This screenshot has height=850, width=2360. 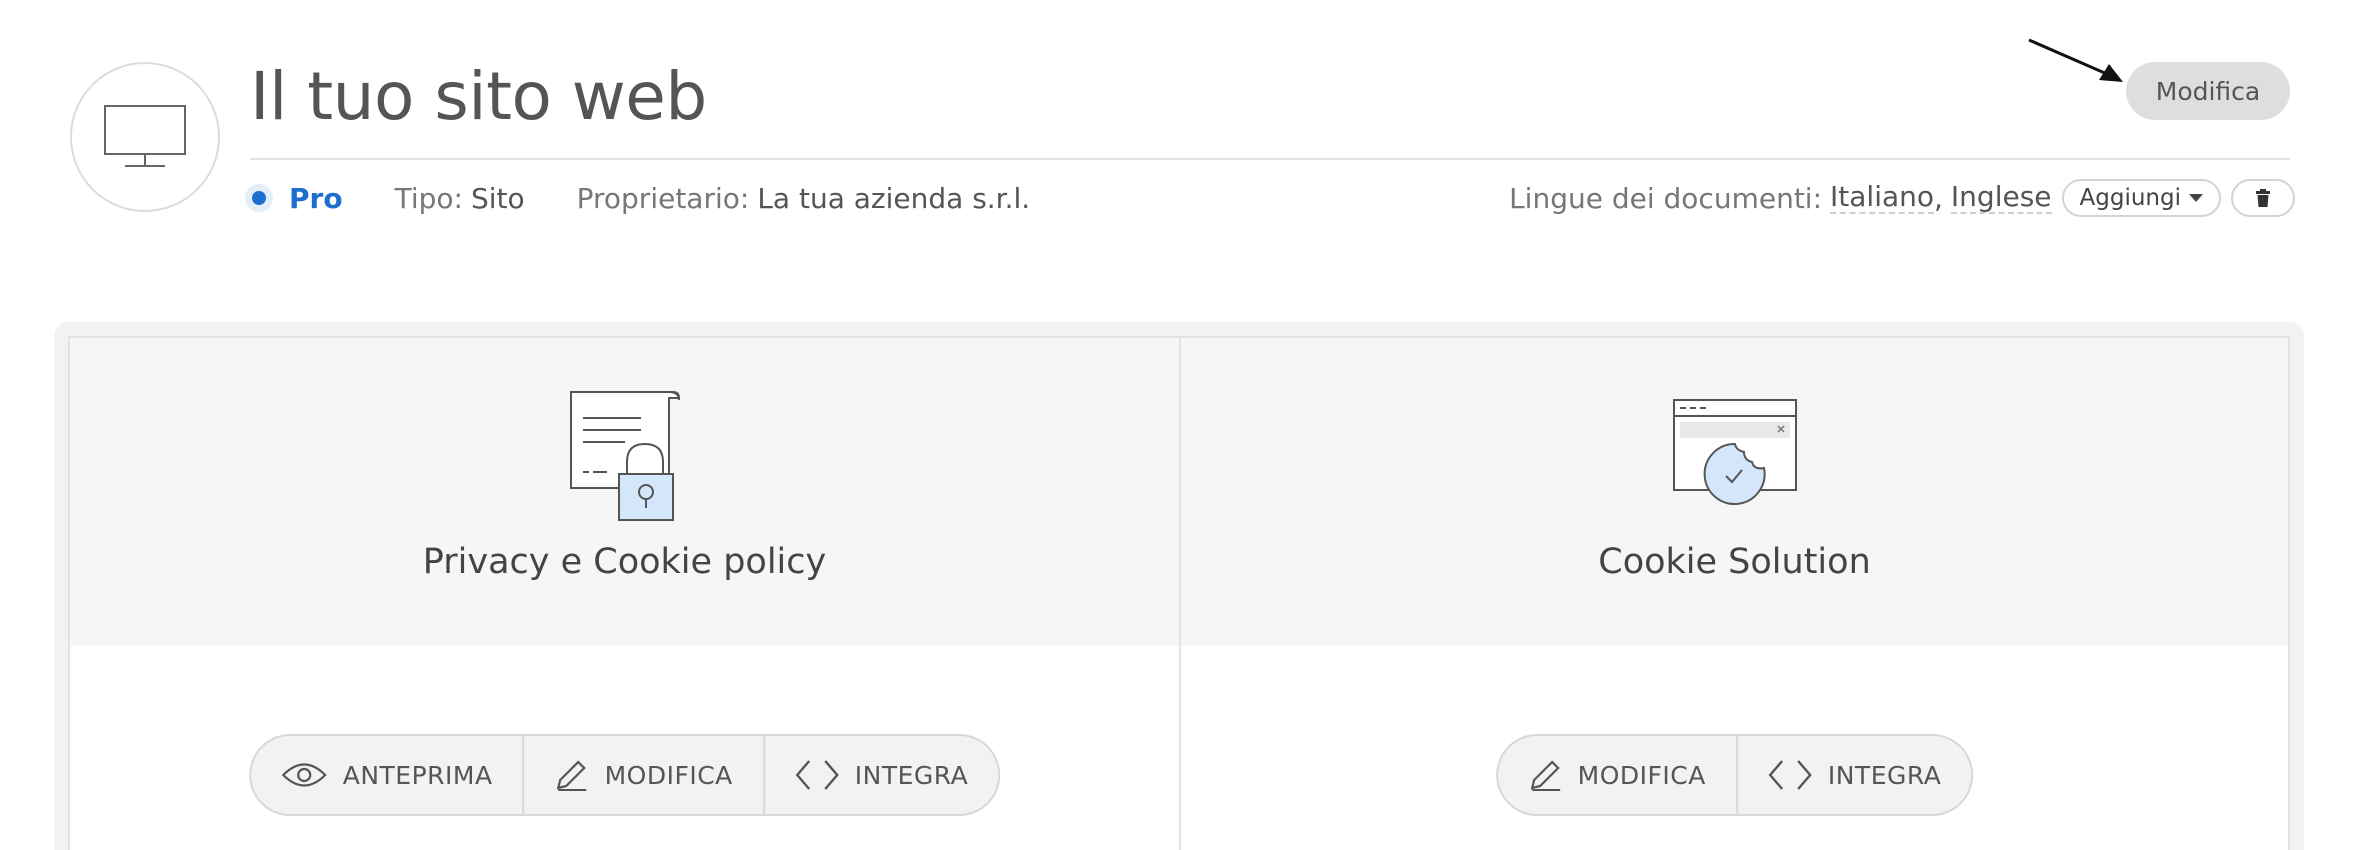 What do you see at coordinates (624, 562) in the screenshot?
I see `card-title: Privacy e Cookie policy` at bounding box center [624, 562].